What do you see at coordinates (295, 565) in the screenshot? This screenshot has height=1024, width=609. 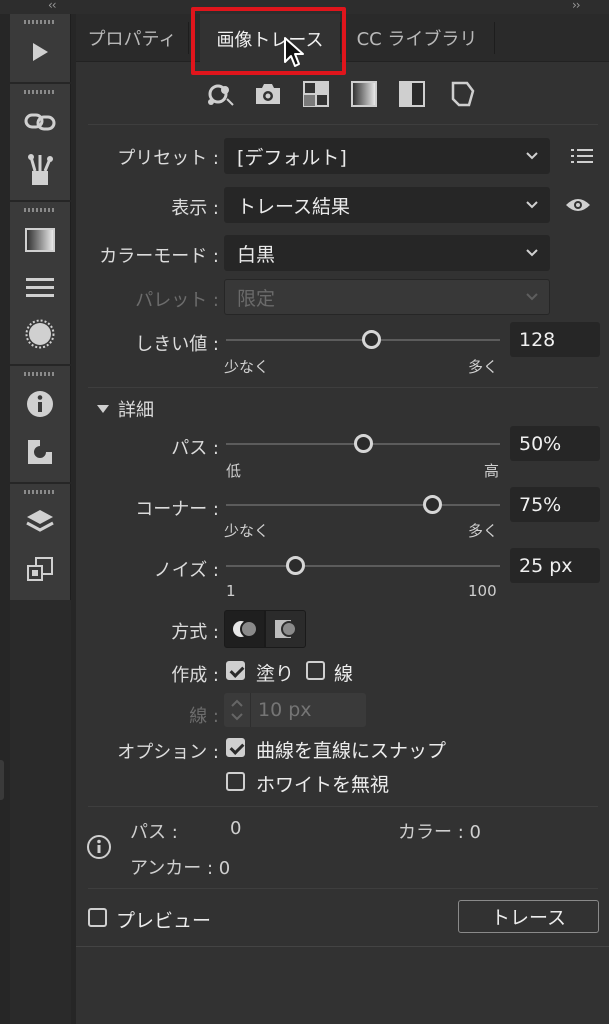 I see `noise-slider-thumb` at bounding box center [295, 565].